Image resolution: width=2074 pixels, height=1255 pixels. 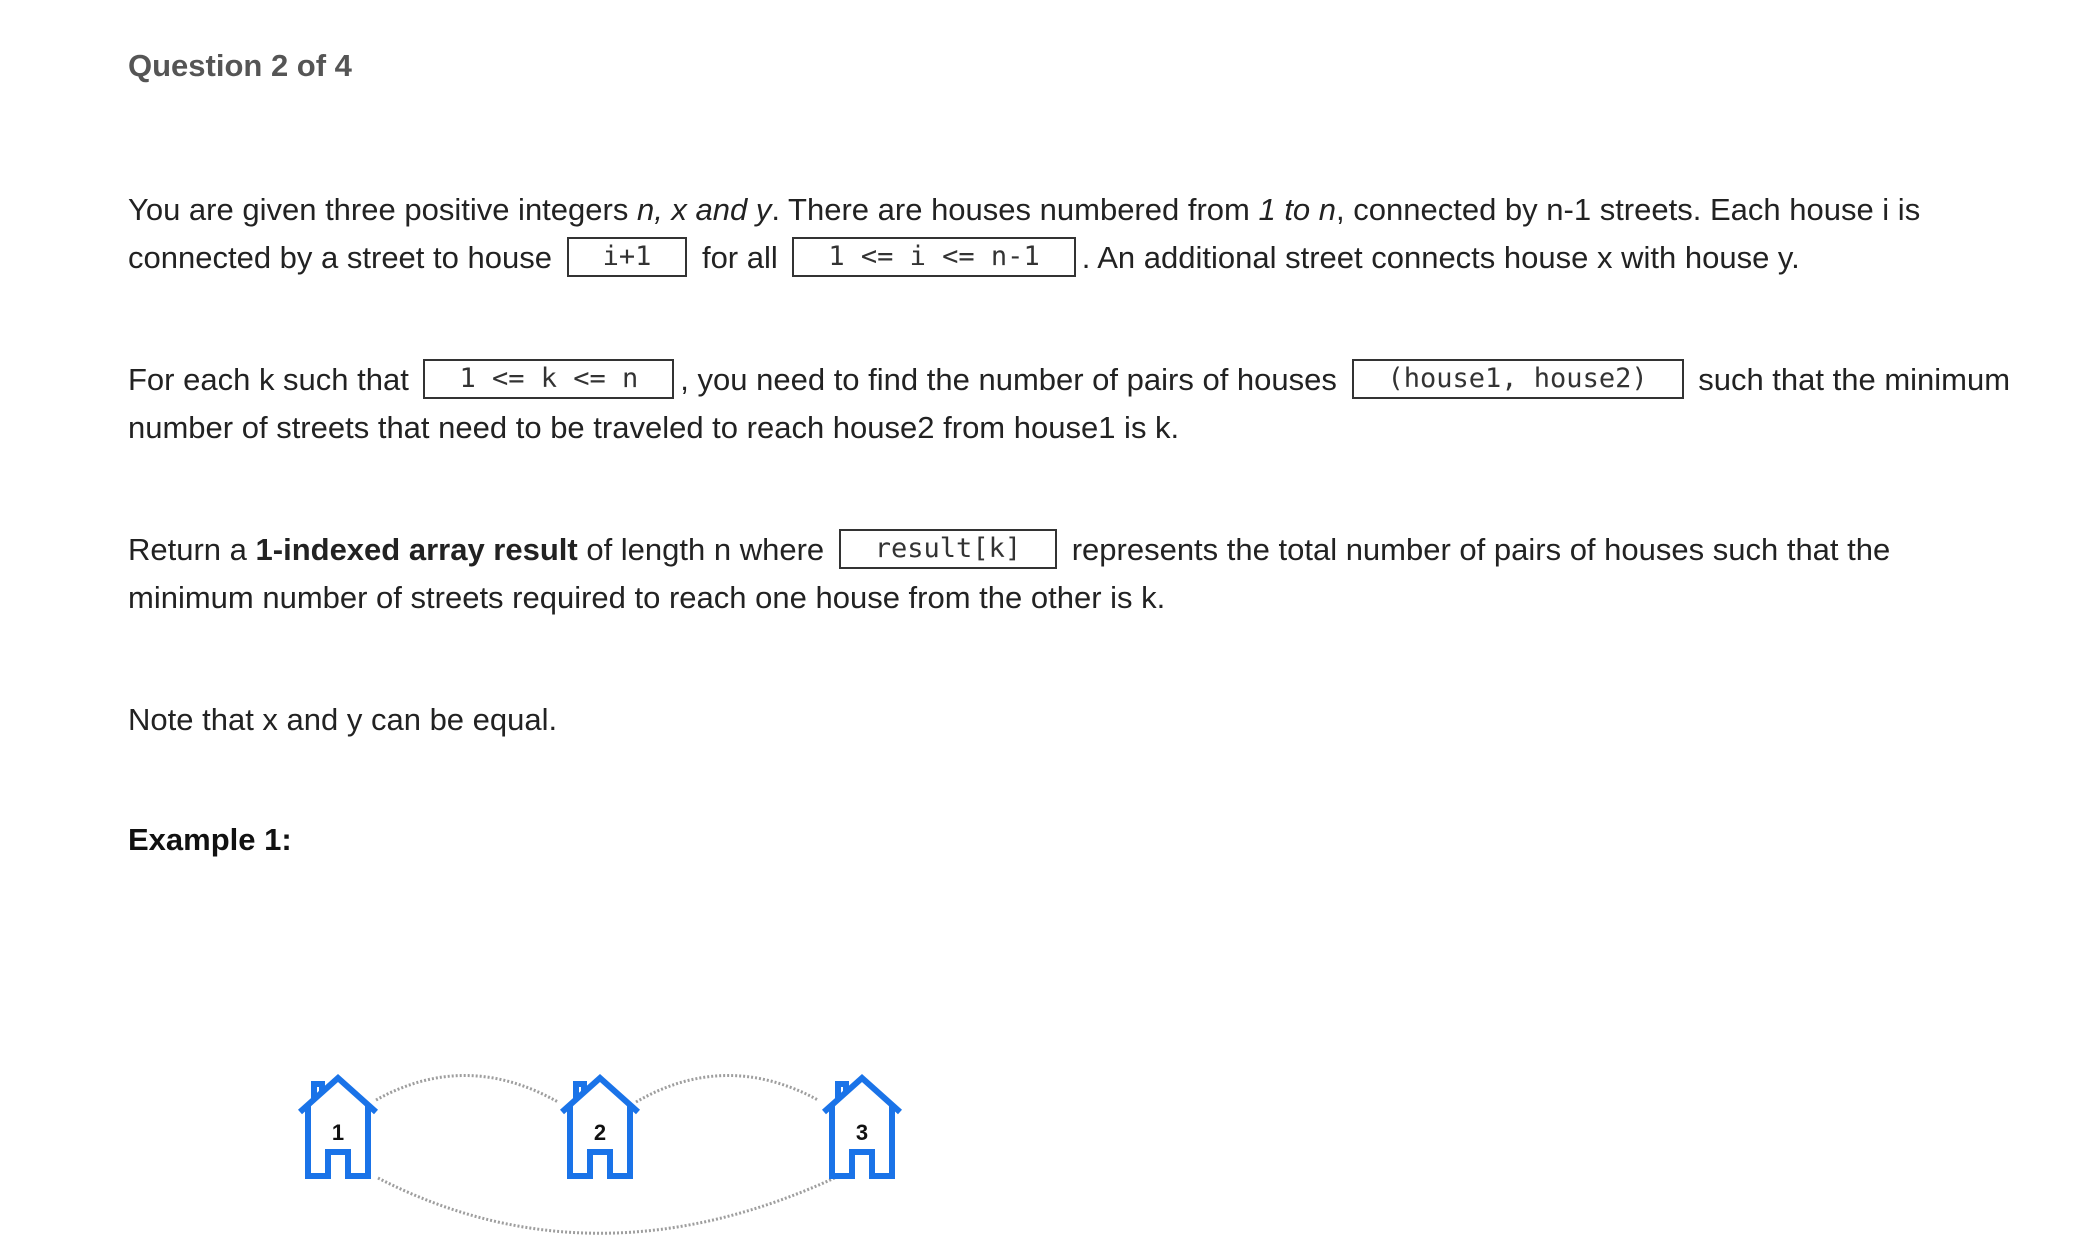 I want to click on paragraph-line: Note that x and y can be equal., so click(x=343, y=719).